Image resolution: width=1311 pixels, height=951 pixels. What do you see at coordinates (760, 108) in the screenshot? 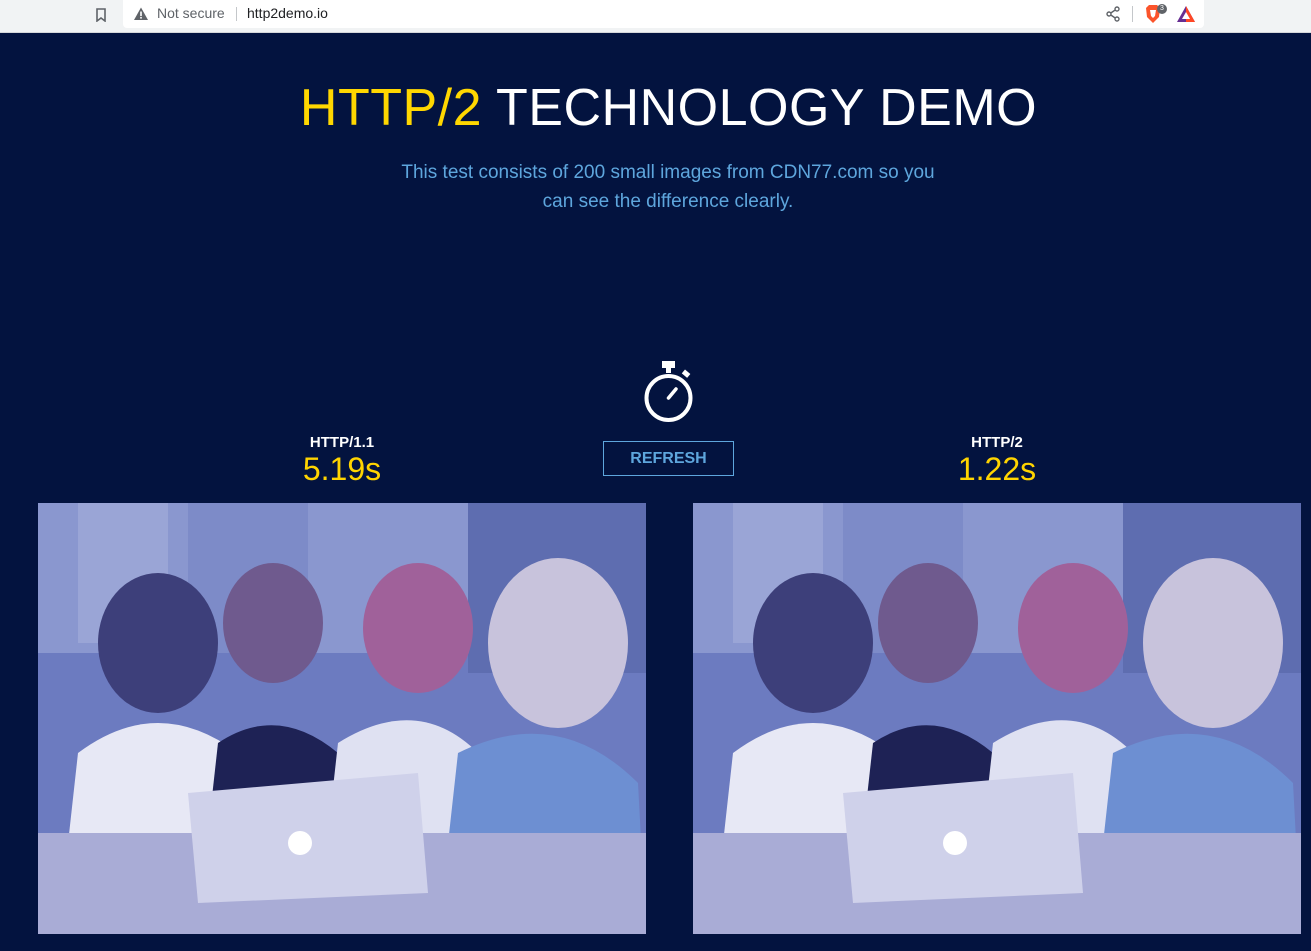
I see `title-rest: TECHNOLOGY DEMO` at bounding box center [760, 108].